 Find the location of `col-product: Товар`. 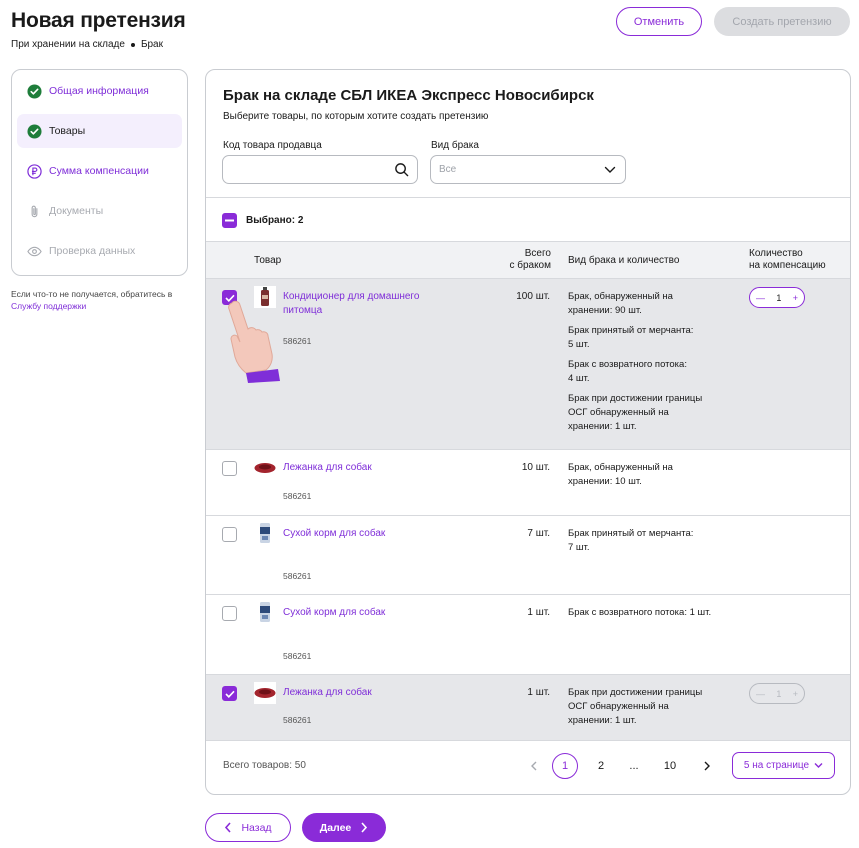

col-product: Товар is located at coordinates (268, 260).